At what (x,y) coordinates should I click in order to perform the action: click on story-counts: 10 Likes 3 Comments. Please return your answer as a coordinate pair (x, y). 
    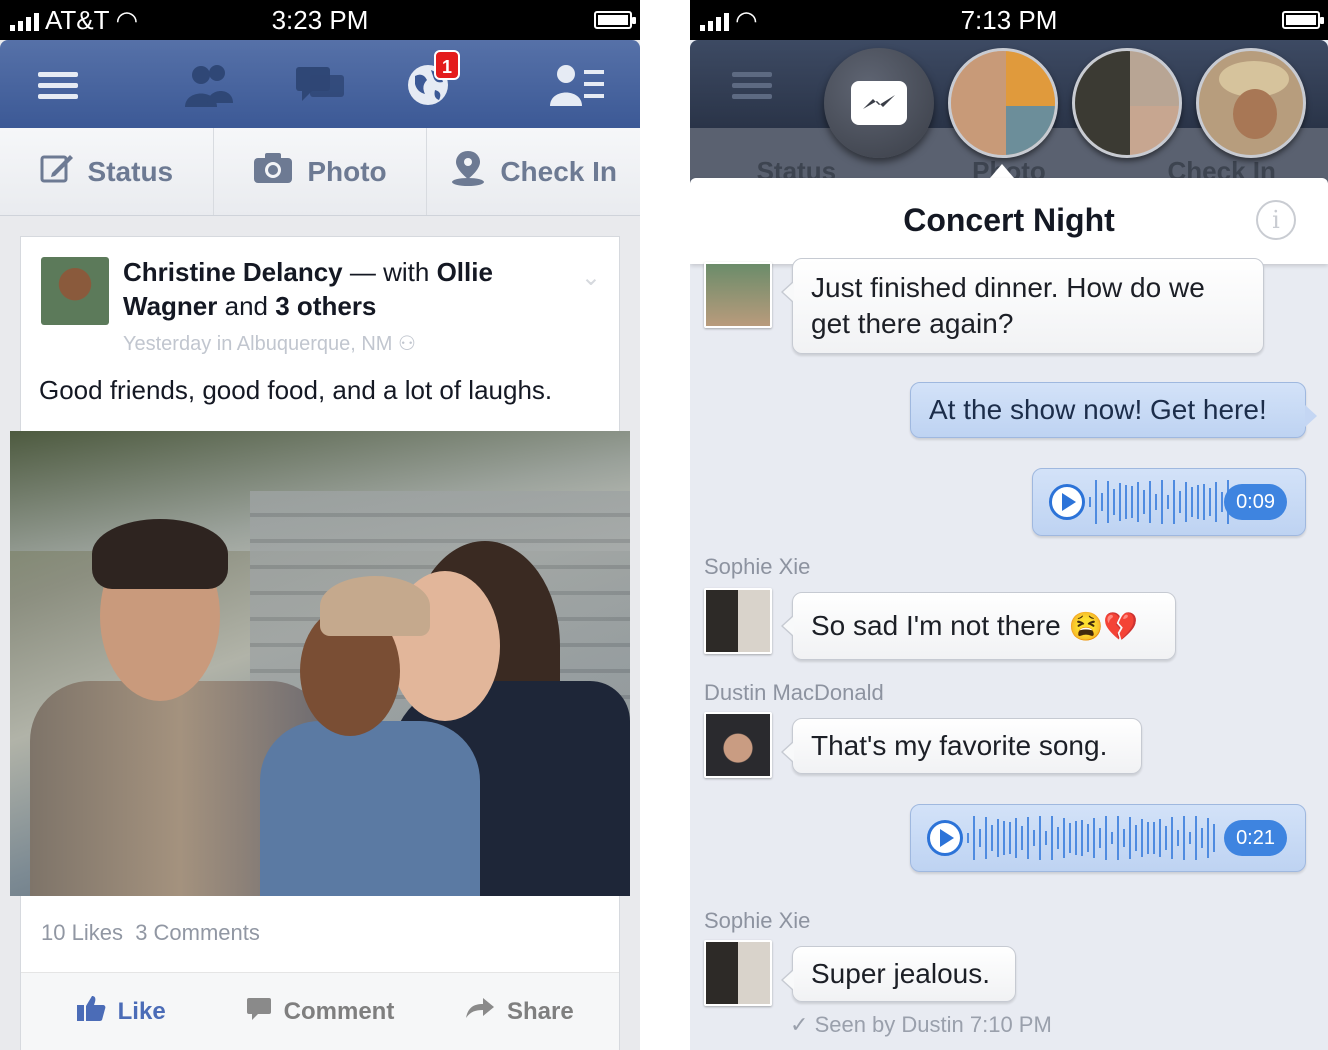
    Looking at the image, I should click on (150, 933).